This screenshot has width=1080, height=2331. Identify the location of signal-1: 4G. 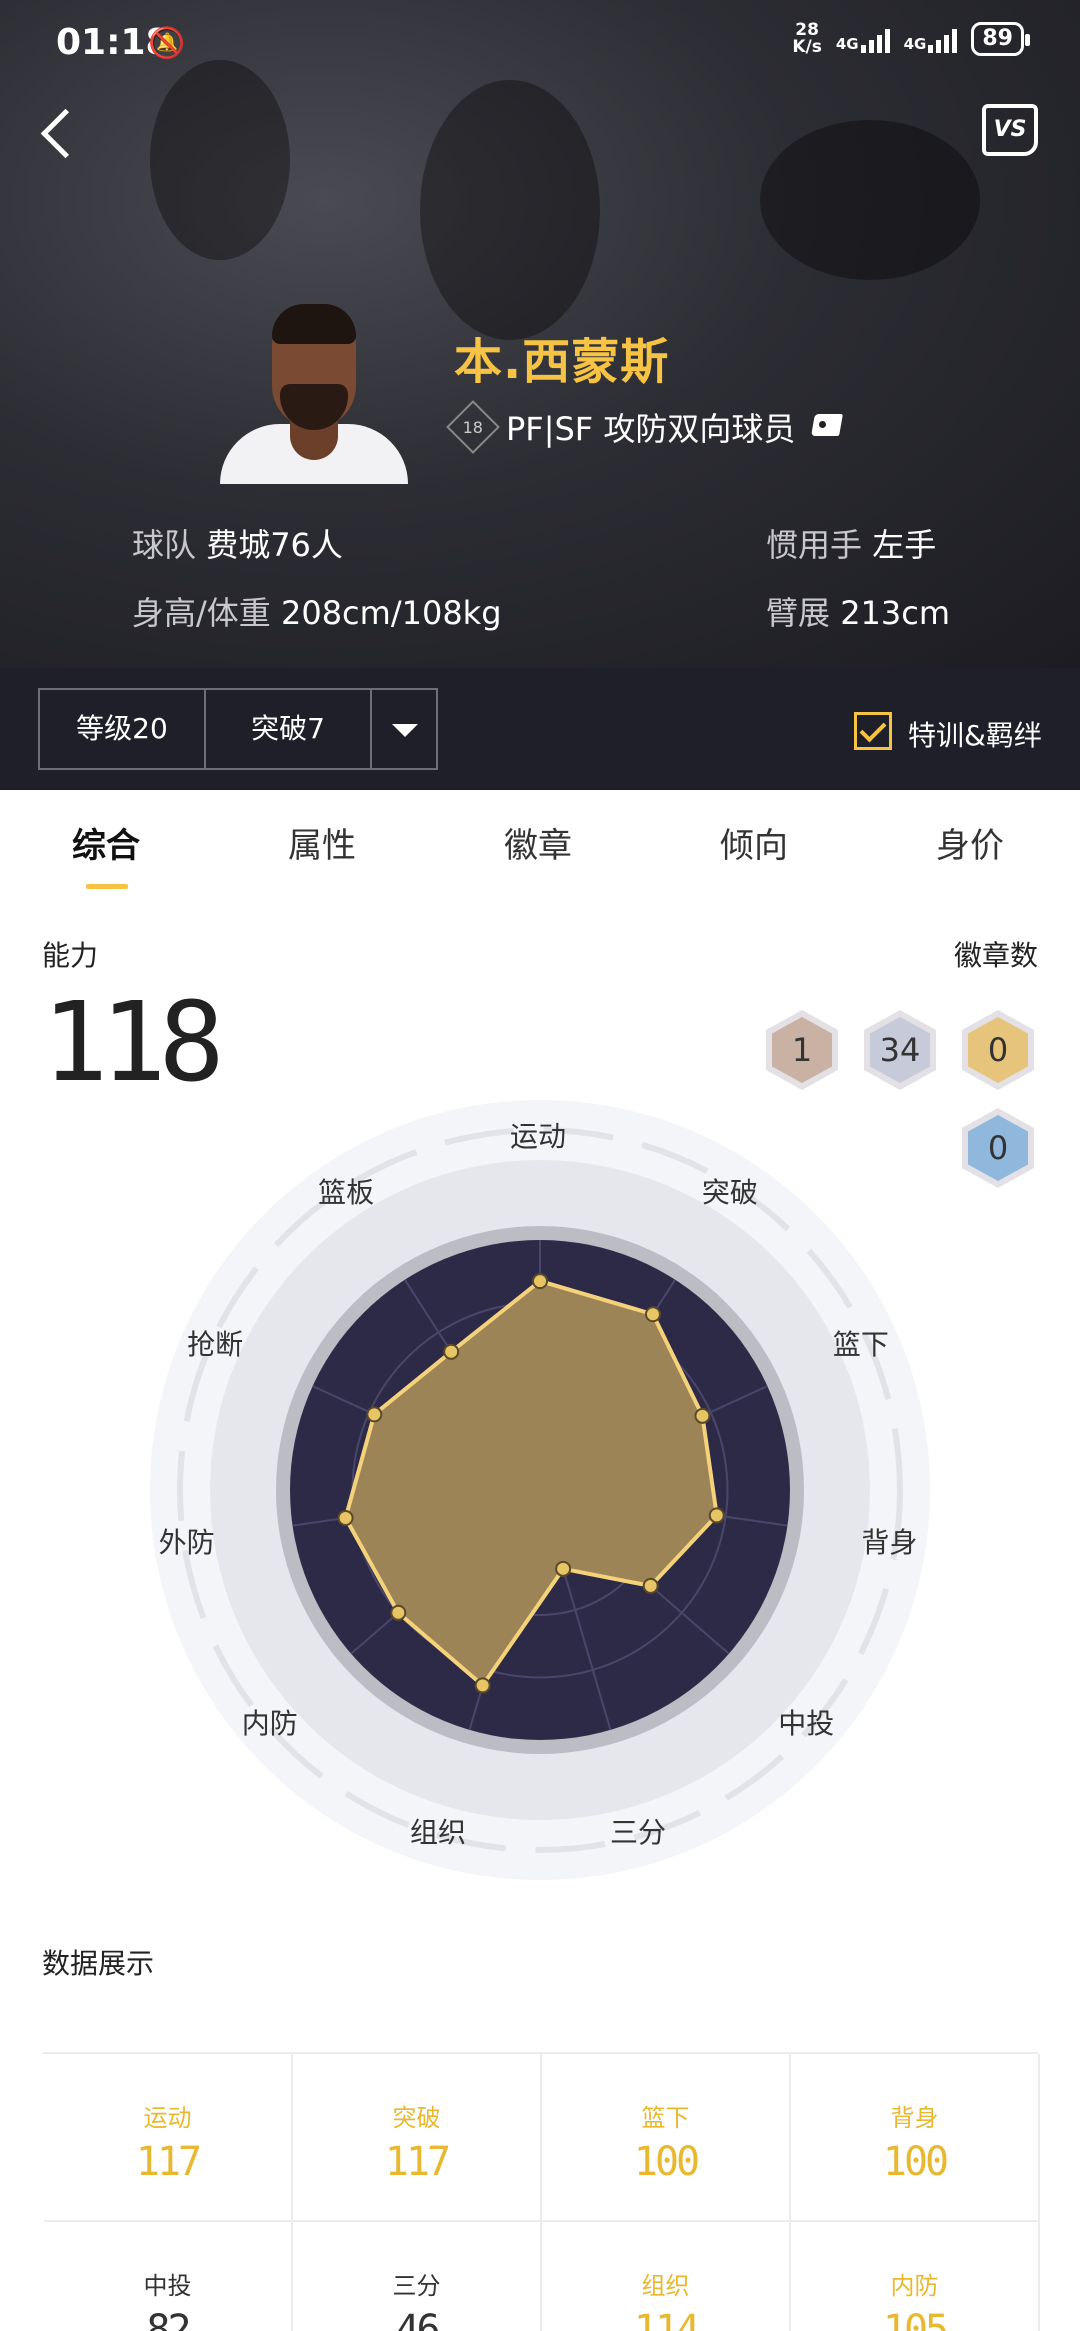
(863, 39).